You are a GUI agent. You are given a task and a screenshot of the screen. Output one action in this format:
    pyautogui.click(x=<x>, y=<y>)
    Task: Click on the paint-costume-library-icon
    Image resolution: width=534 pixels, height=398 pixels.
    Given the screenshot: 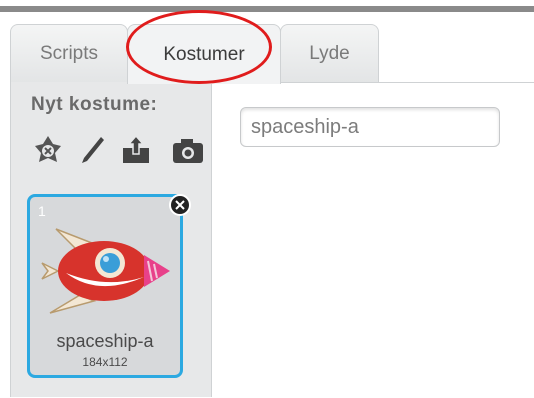 What is the action you would take?
    pyautogui.click(x=48, y=150)
    